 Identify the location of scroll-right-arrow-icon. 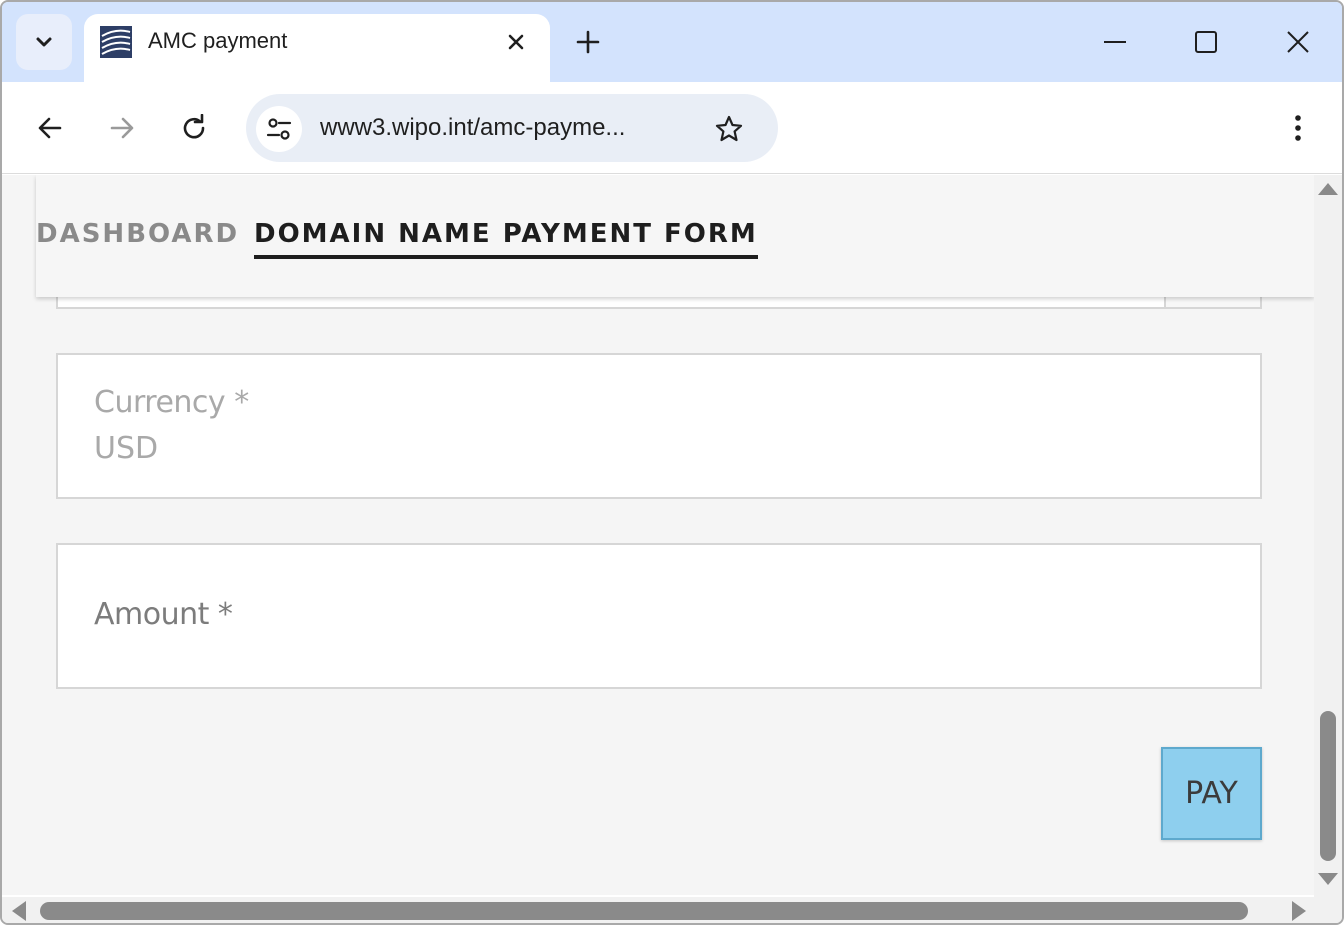
(1299, 911).